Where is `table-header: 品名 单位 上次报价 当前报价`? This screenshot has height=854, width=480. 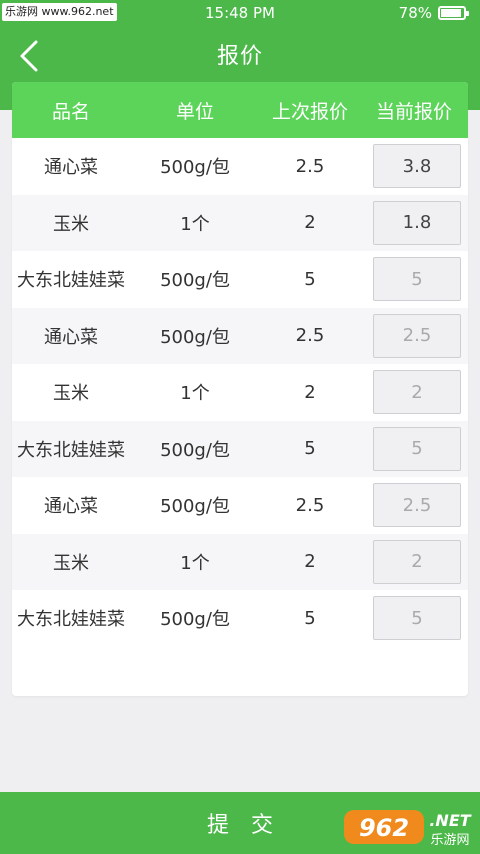 table-header: 品名 单位 上次报价 当前报价 is located at coordinates (240, 110).